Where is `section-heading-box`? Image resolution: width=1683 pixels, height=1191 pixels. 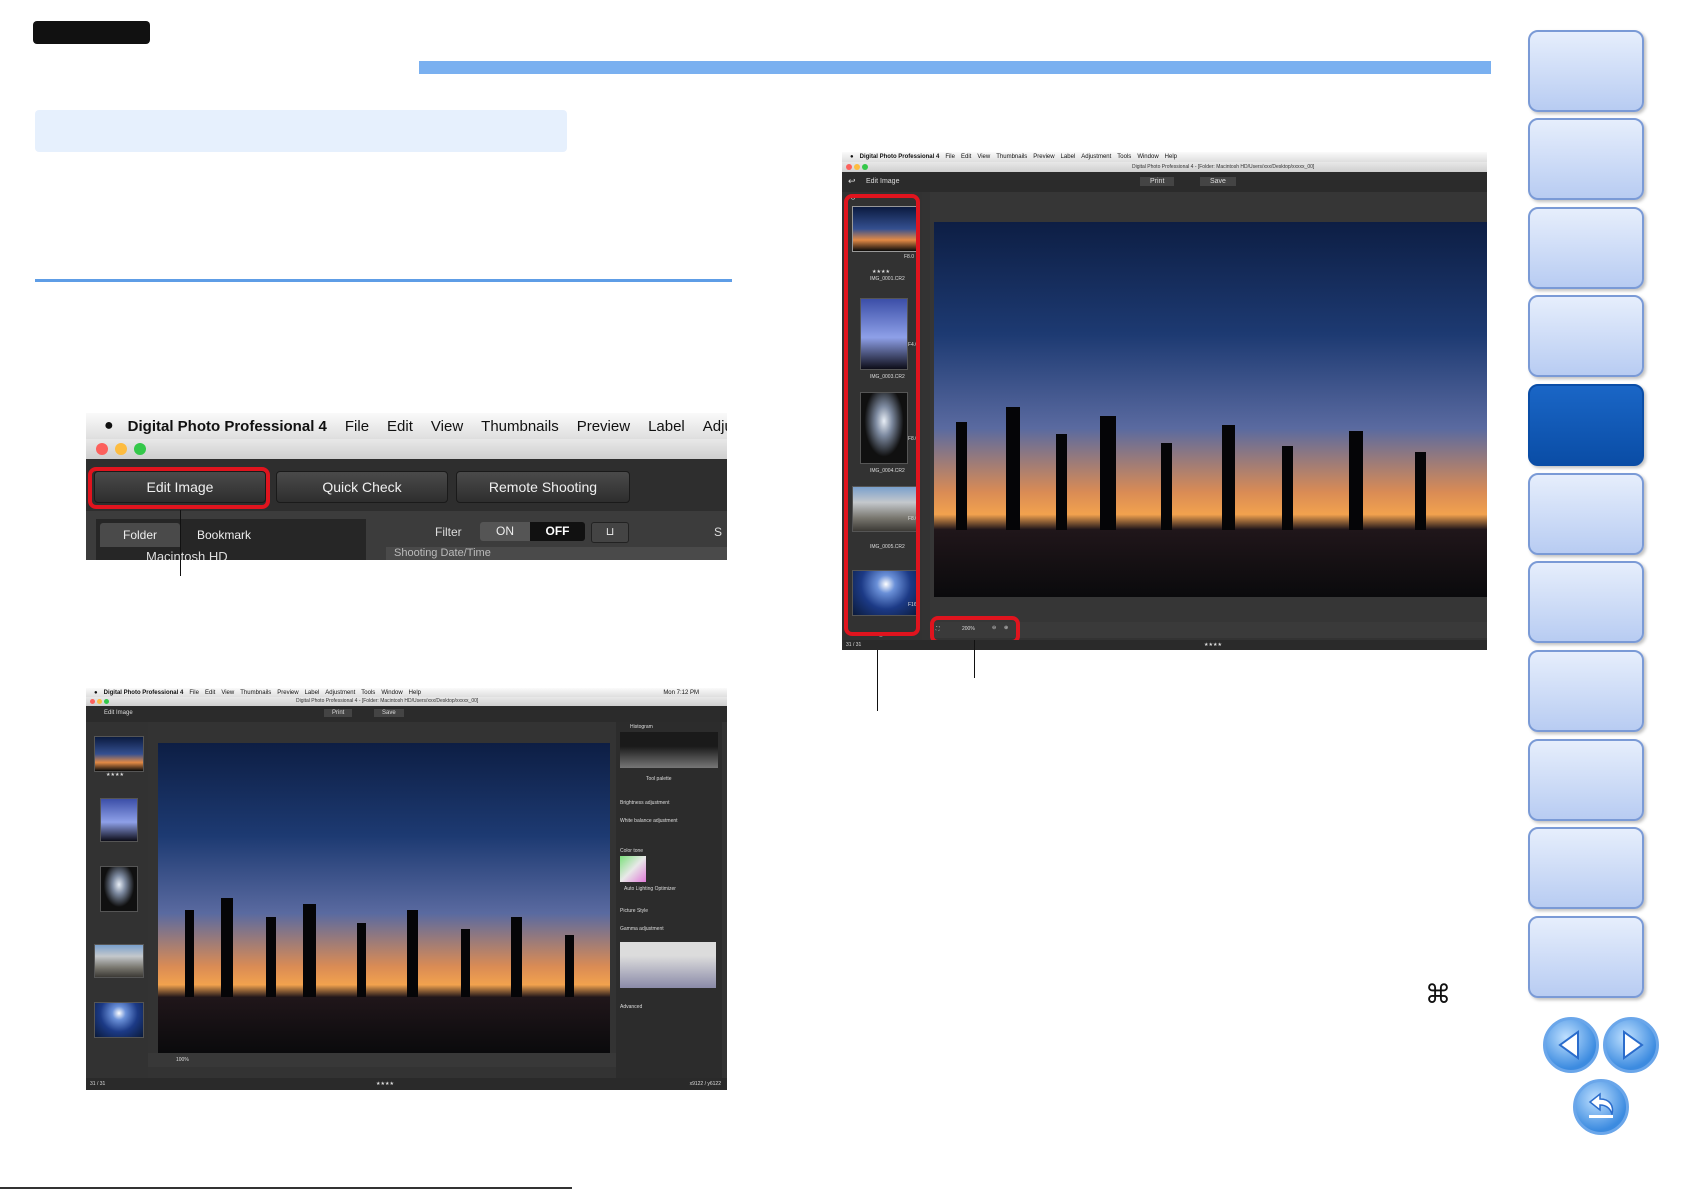 section-heading-box is located at coordinates (301, 131).